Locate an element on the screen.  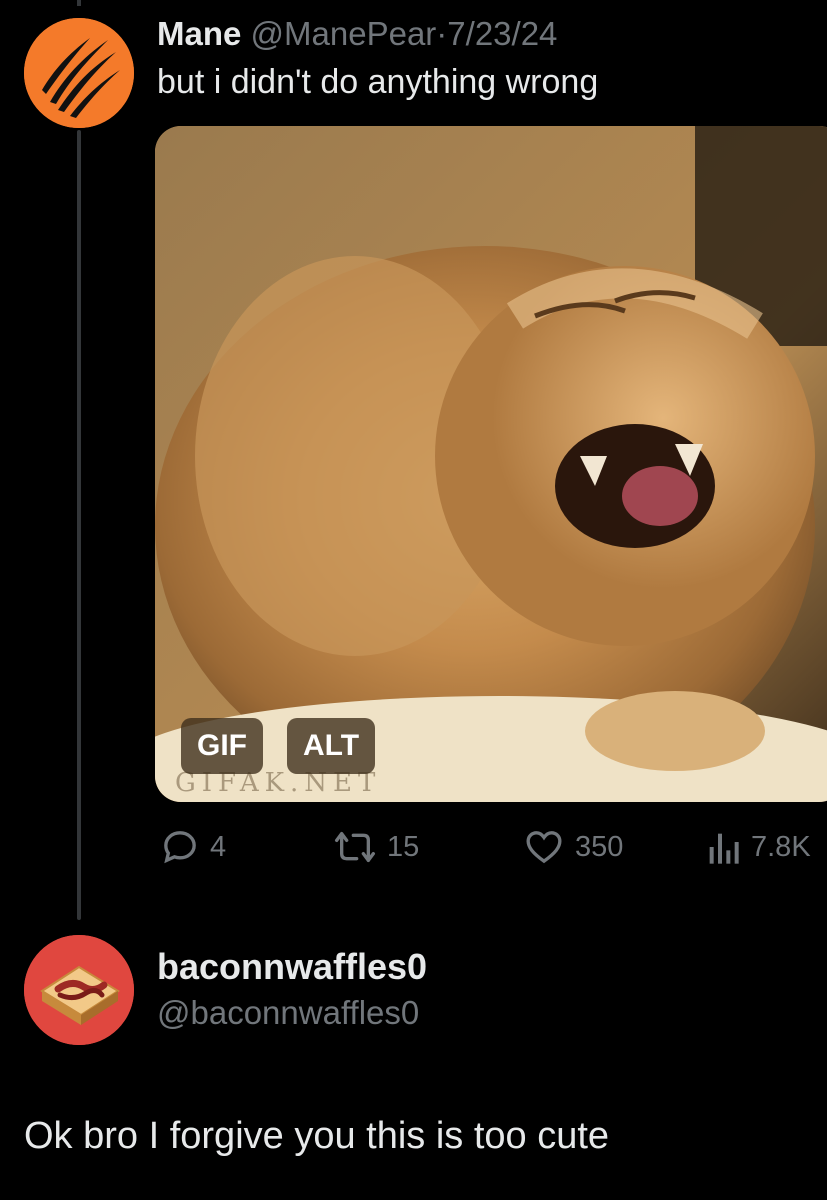
reply-text: Ok bro I forgive you this is too cute is located at coordinates (317, 1136).